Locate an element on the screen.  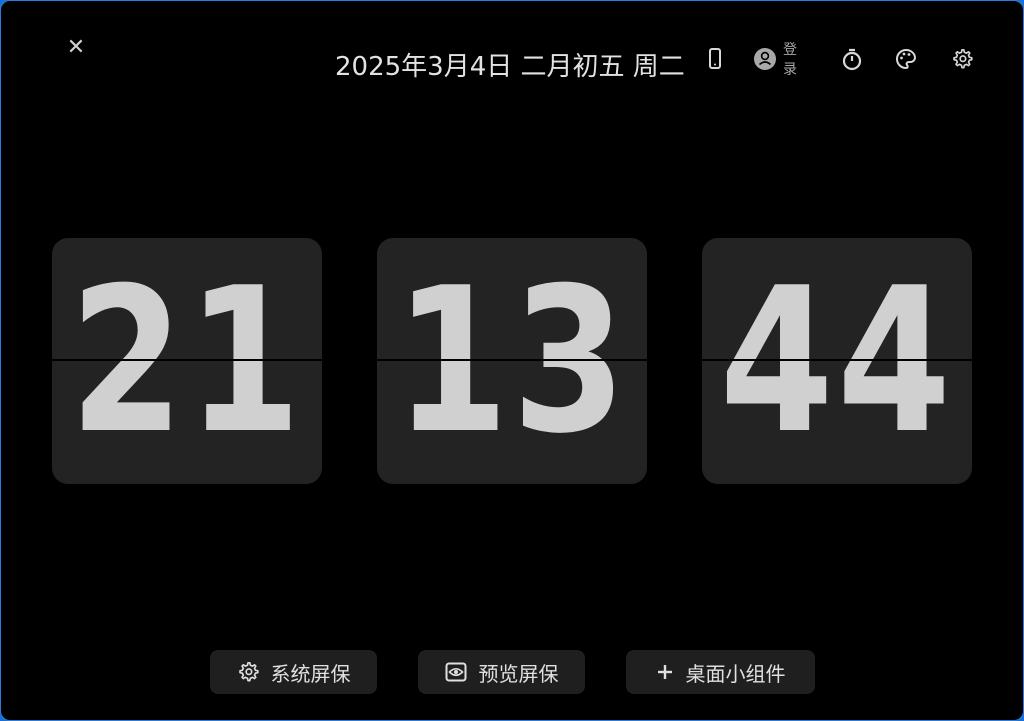
user-avatar-icon is located at coordinates (765, 59).